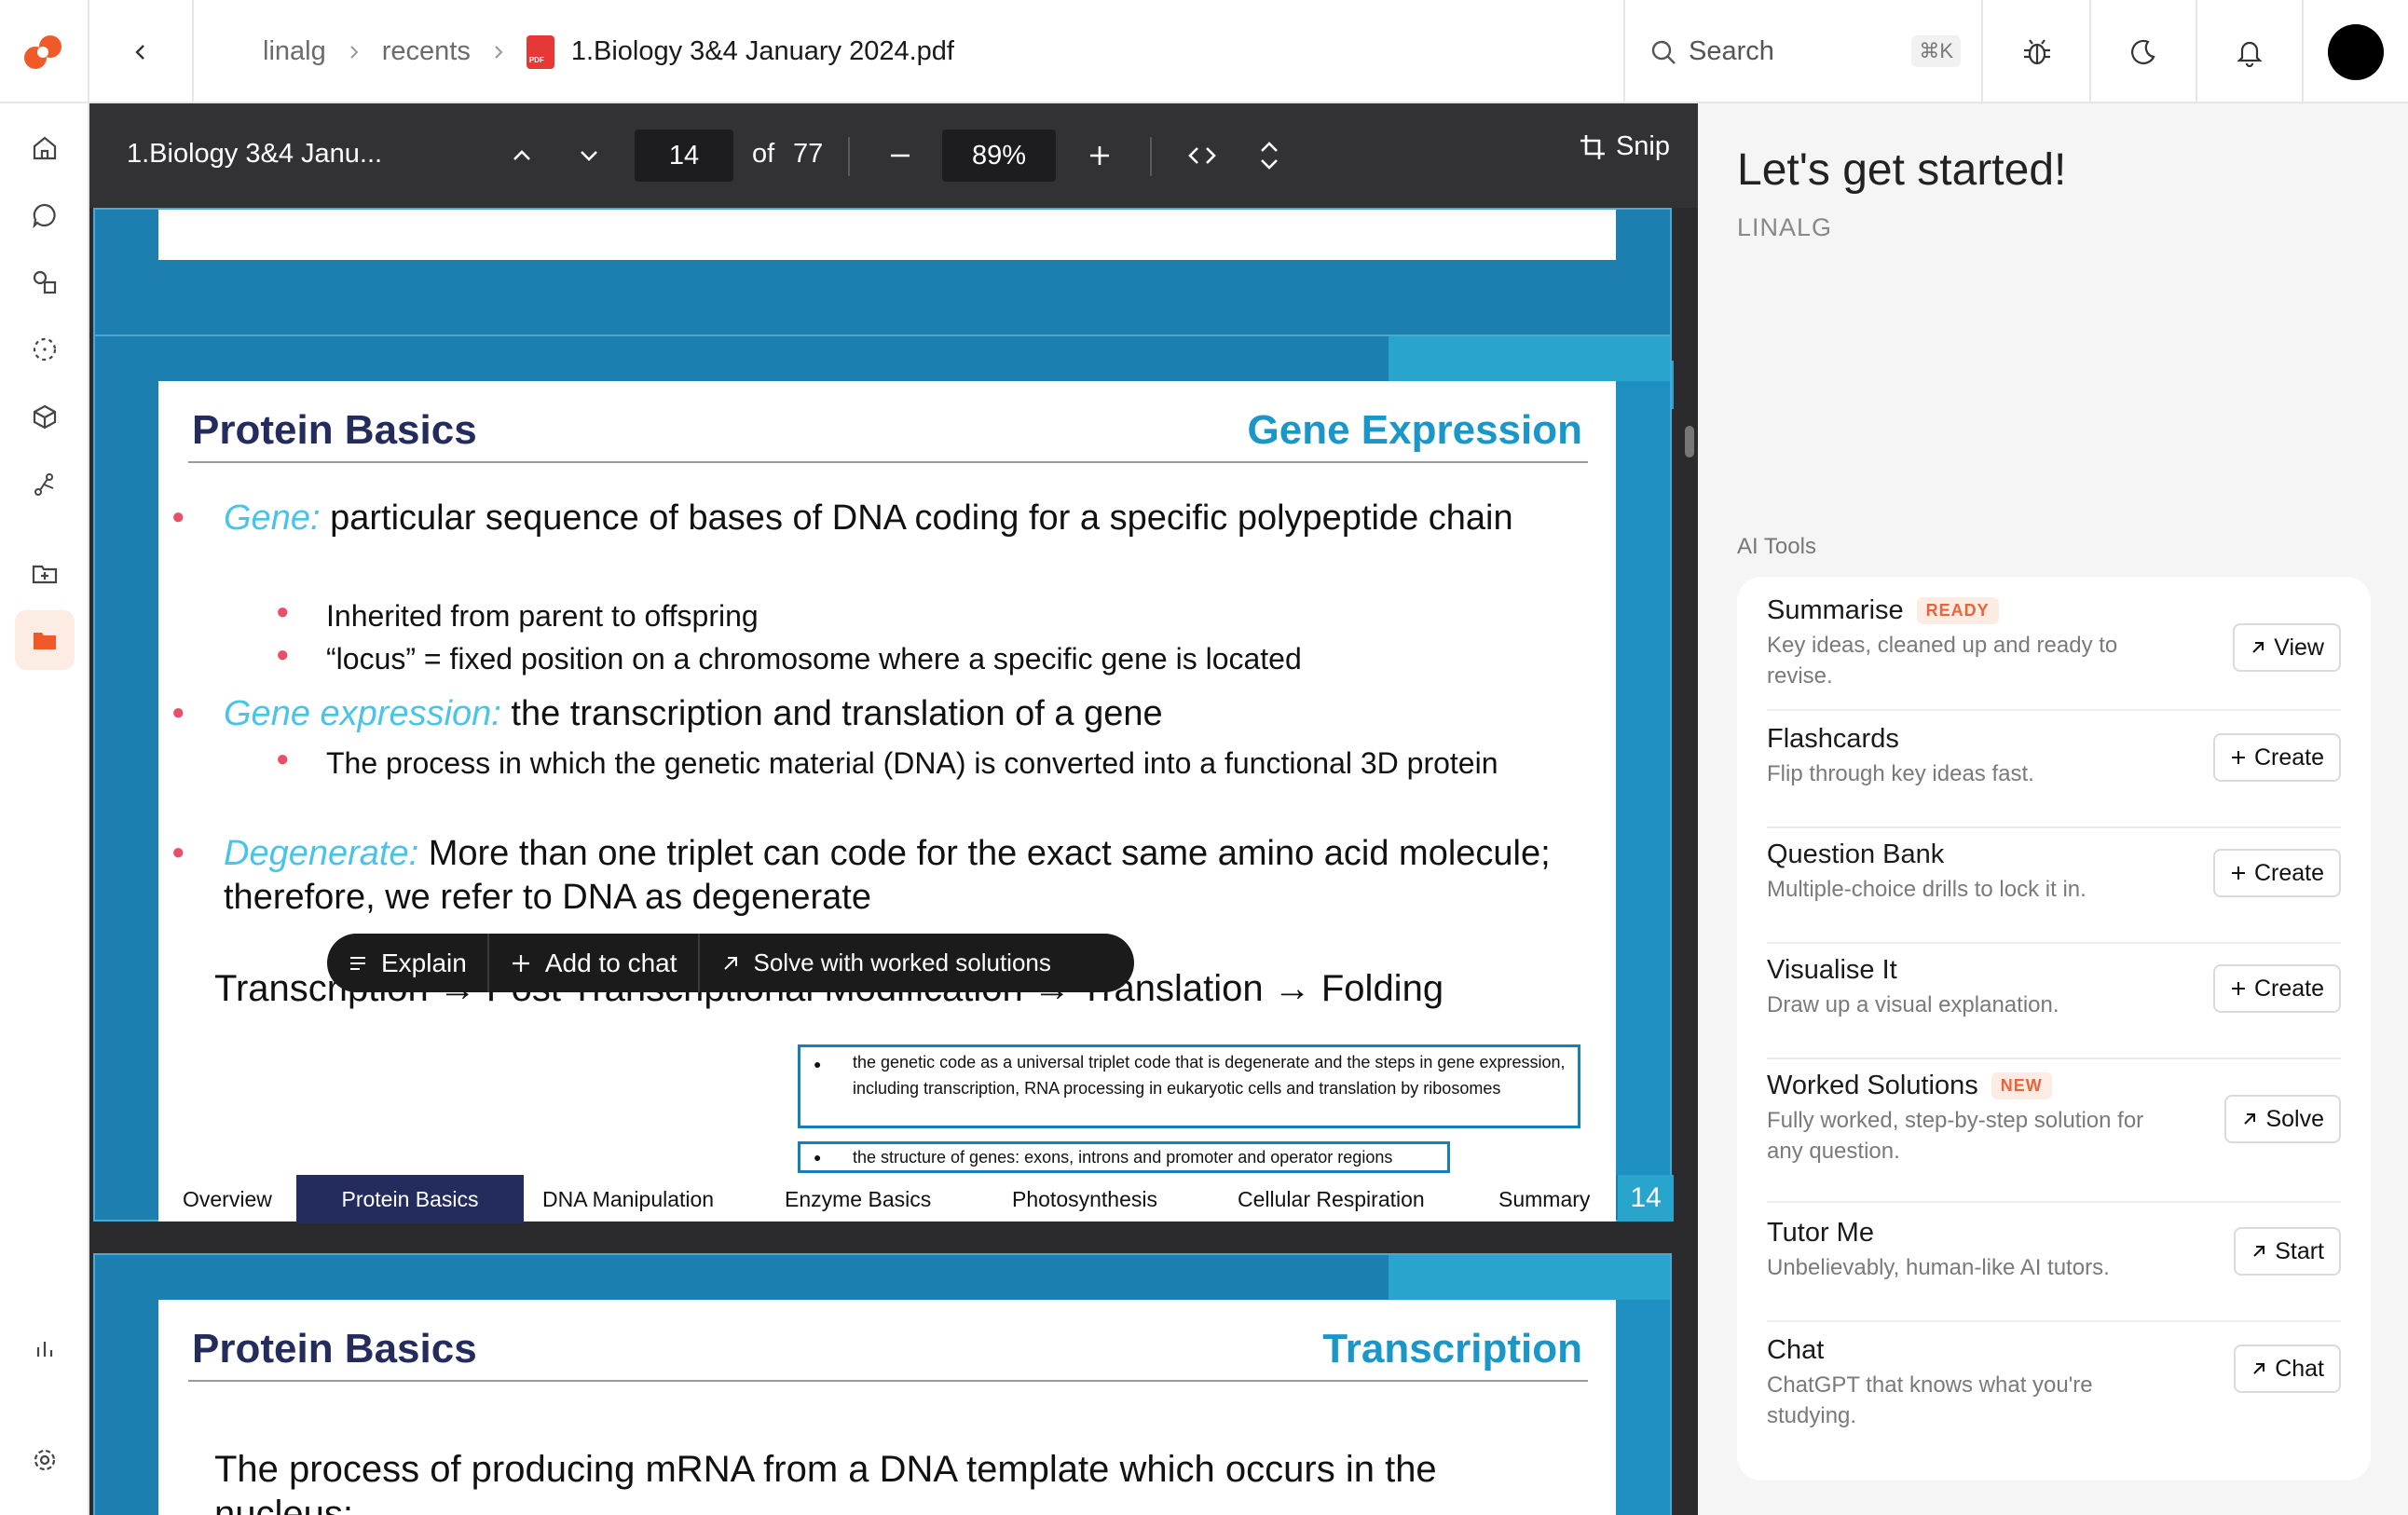 This screenshot has width=2408, height=1515. What do you see at coordinates (2287, 1251) in the screenshot?
I see `start-tutor-button: Start` at bounding box center [2287, 1251].